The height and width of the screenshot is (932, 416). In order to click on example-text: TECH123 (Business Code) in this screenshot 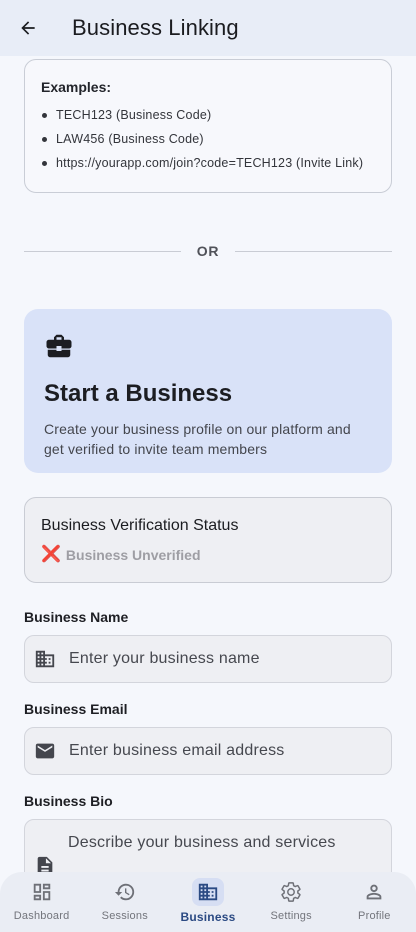, I will do `click(134, 115)`.